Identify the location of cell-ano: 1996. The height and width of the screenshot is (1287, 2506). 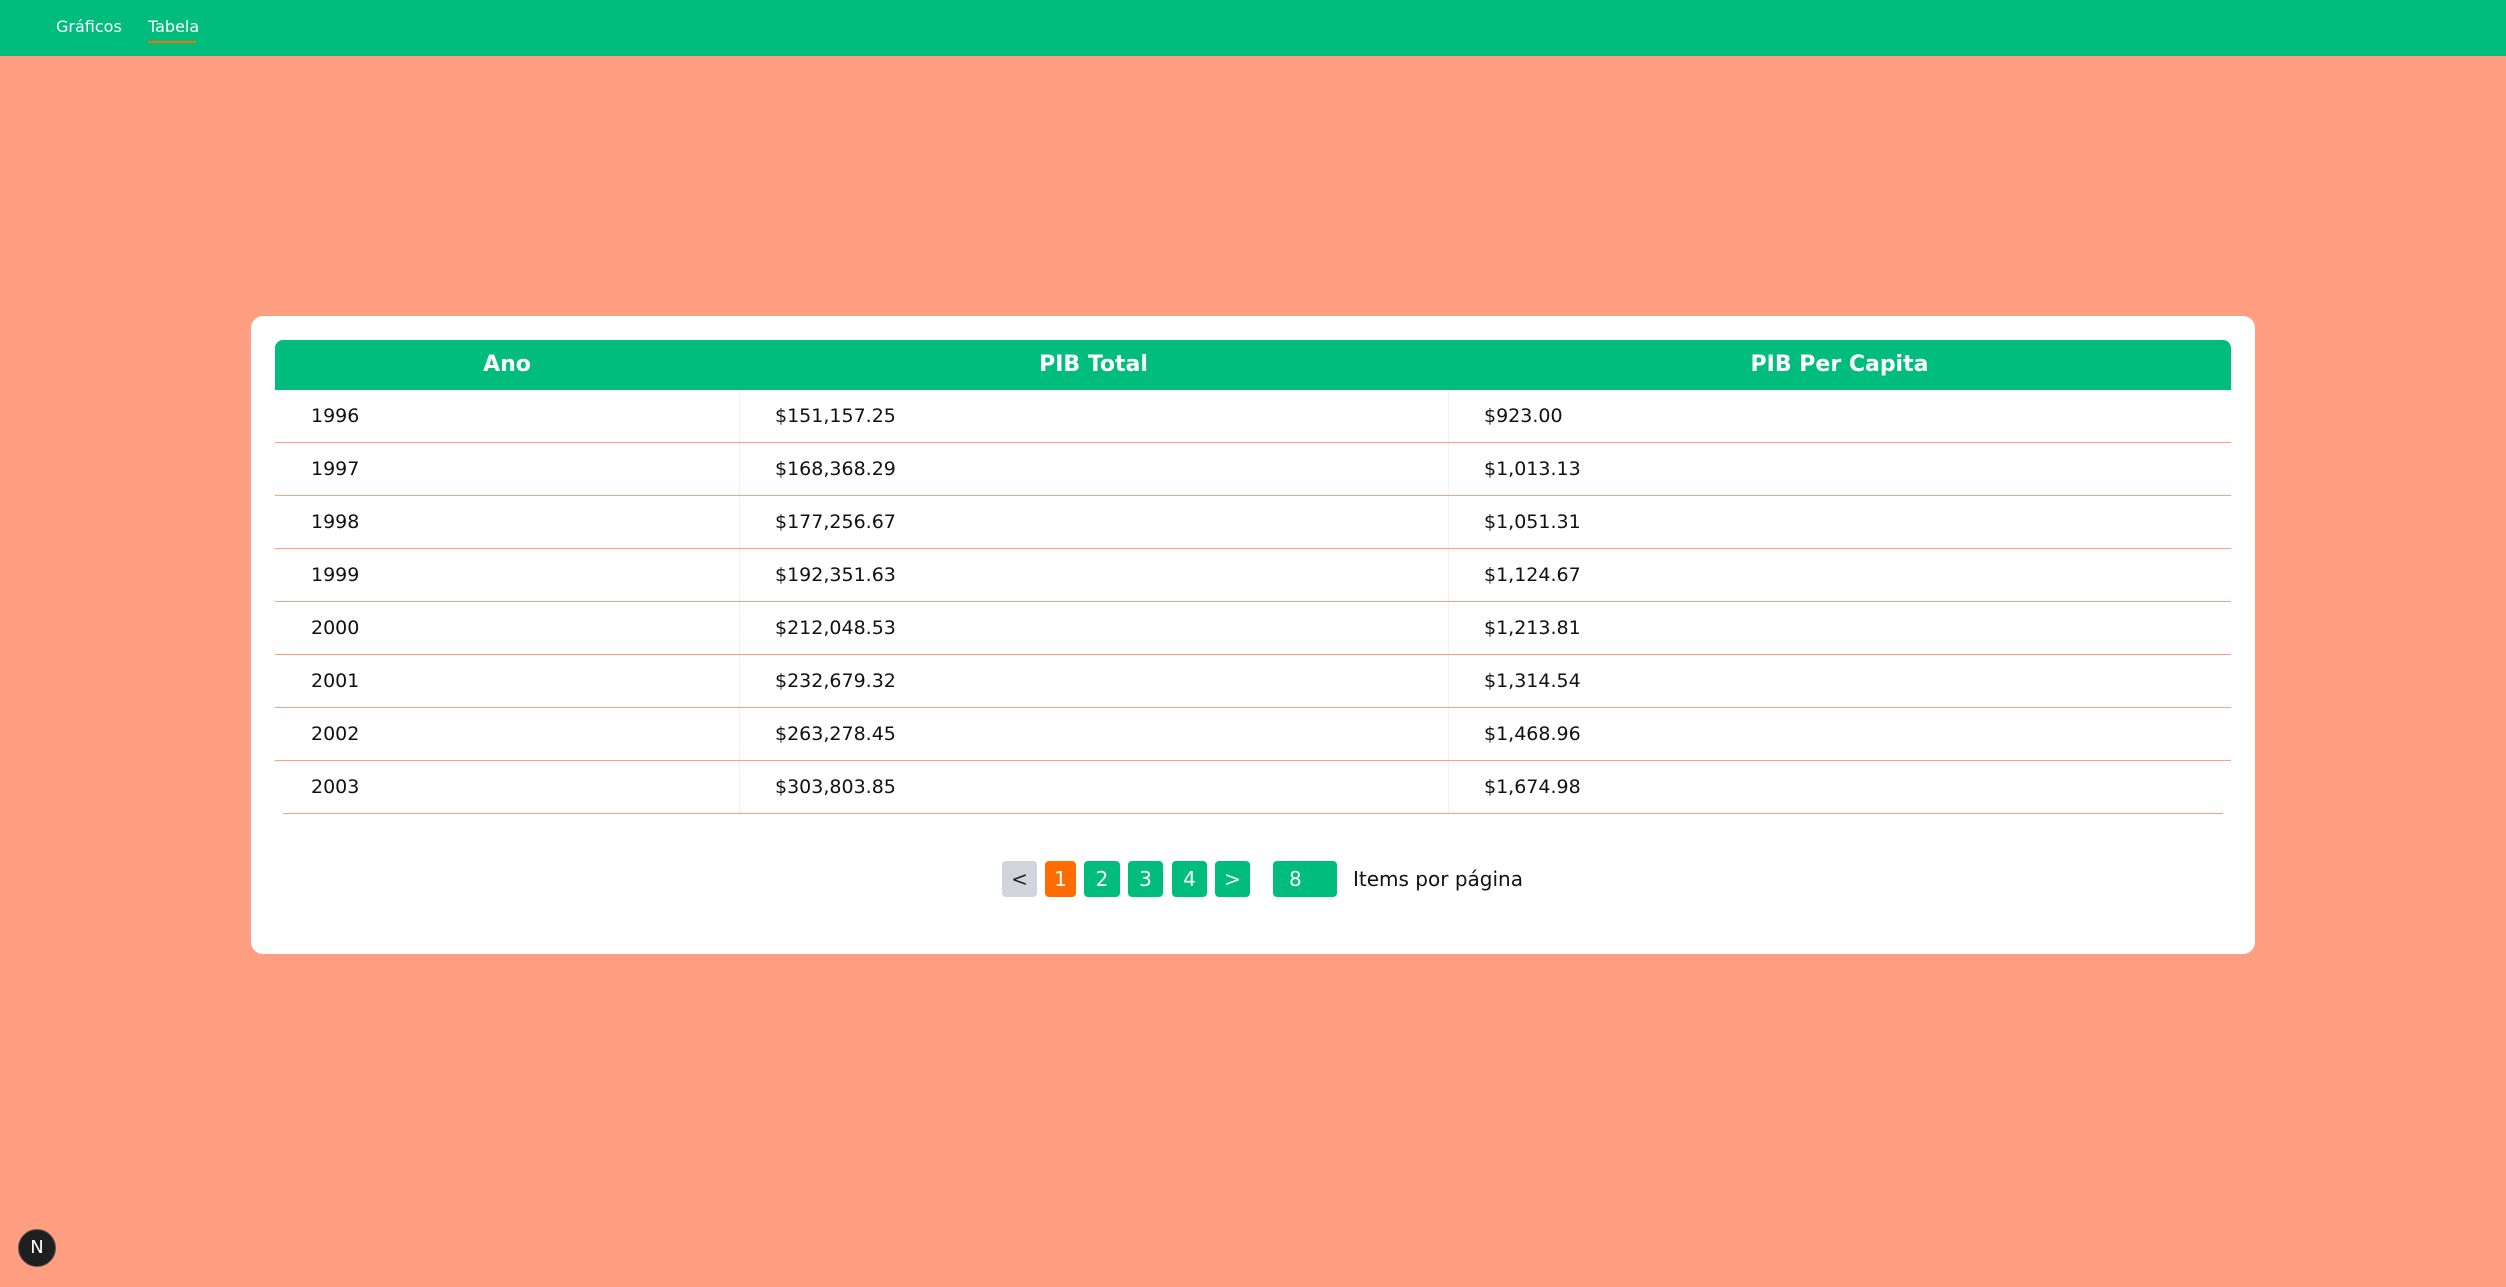
(335, 416).